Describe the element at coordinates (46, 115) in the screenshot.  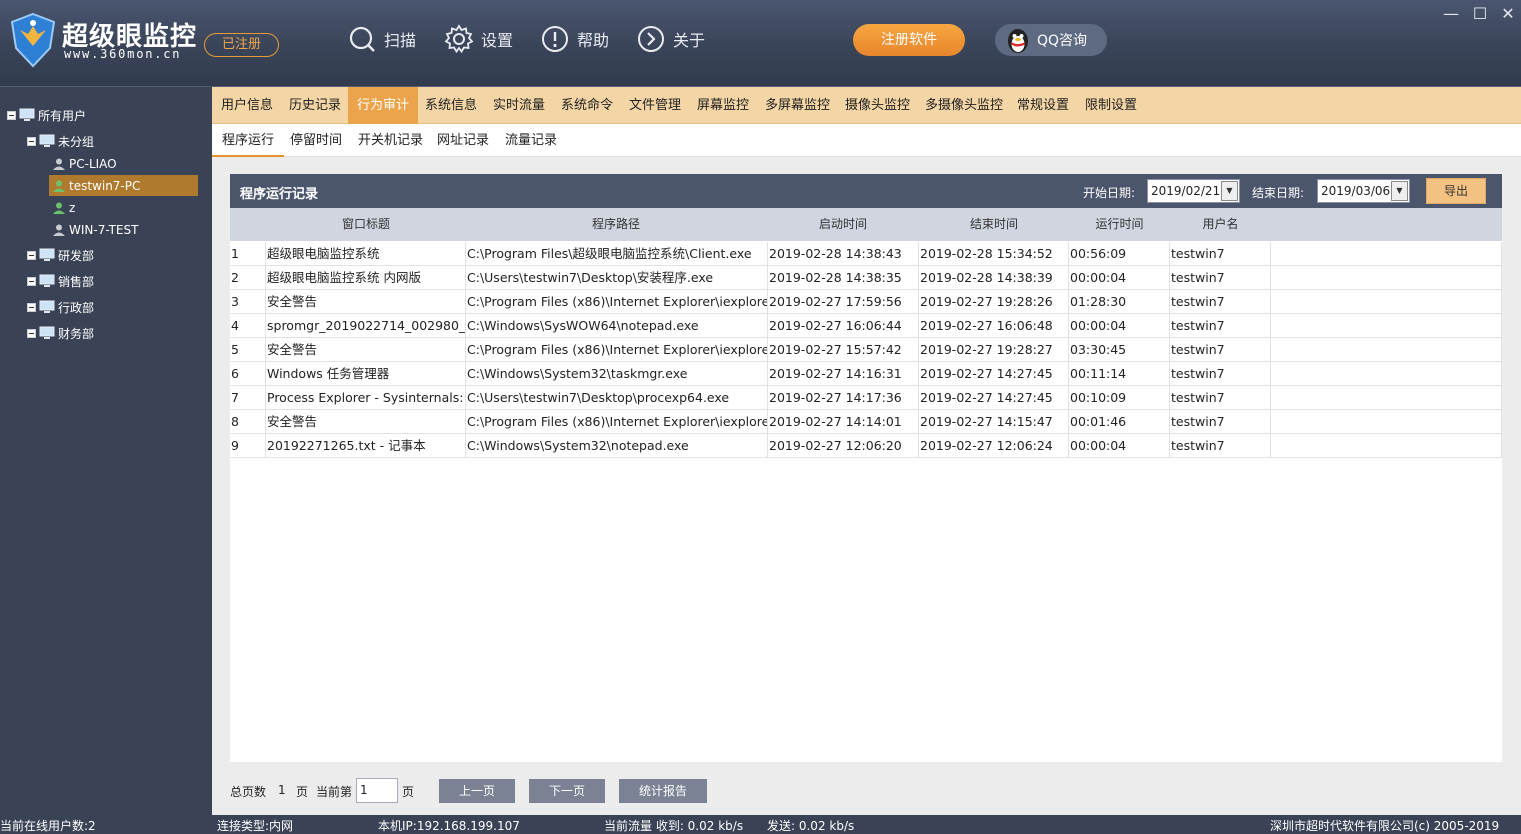
I see `tree-root: 所有用户` at that location.